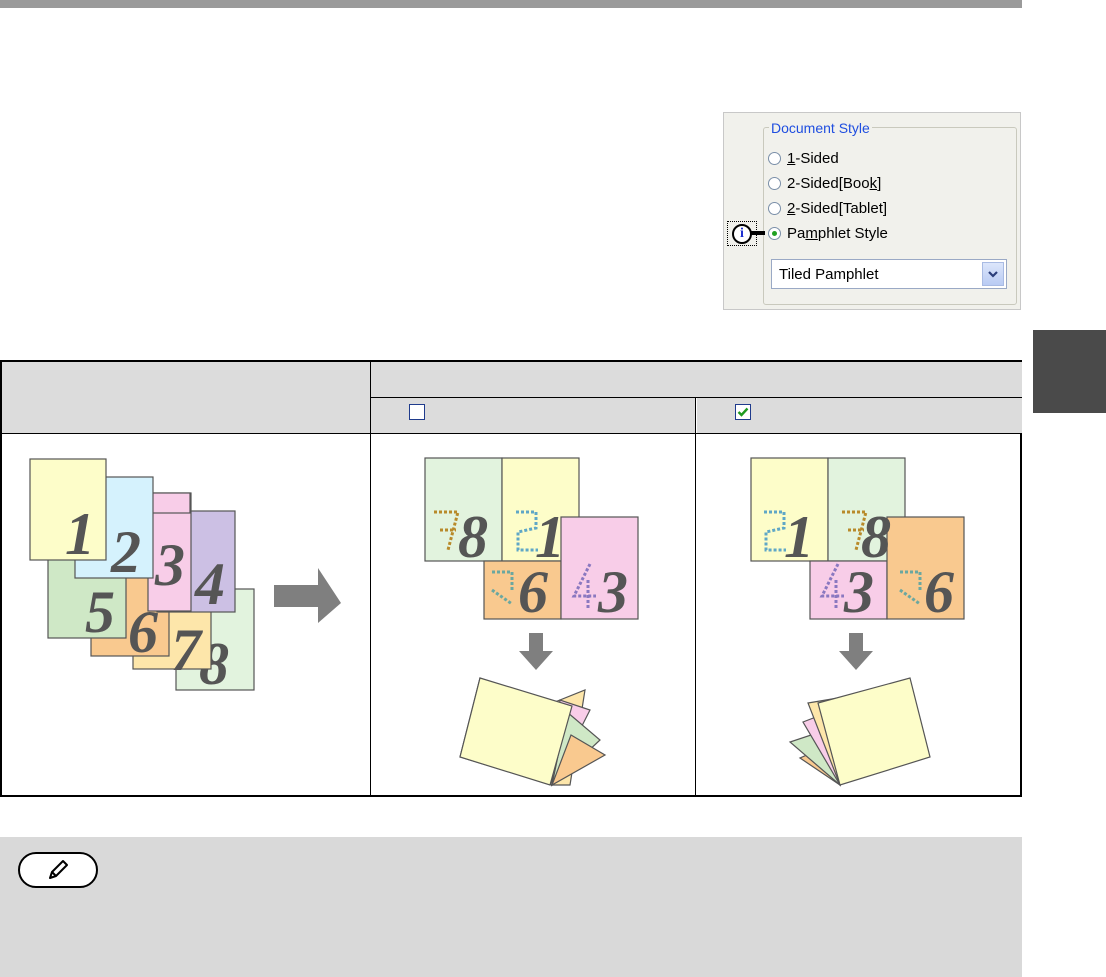 The image size is (1106, 977). I want to click on pencil-icon, so click(58, 869).